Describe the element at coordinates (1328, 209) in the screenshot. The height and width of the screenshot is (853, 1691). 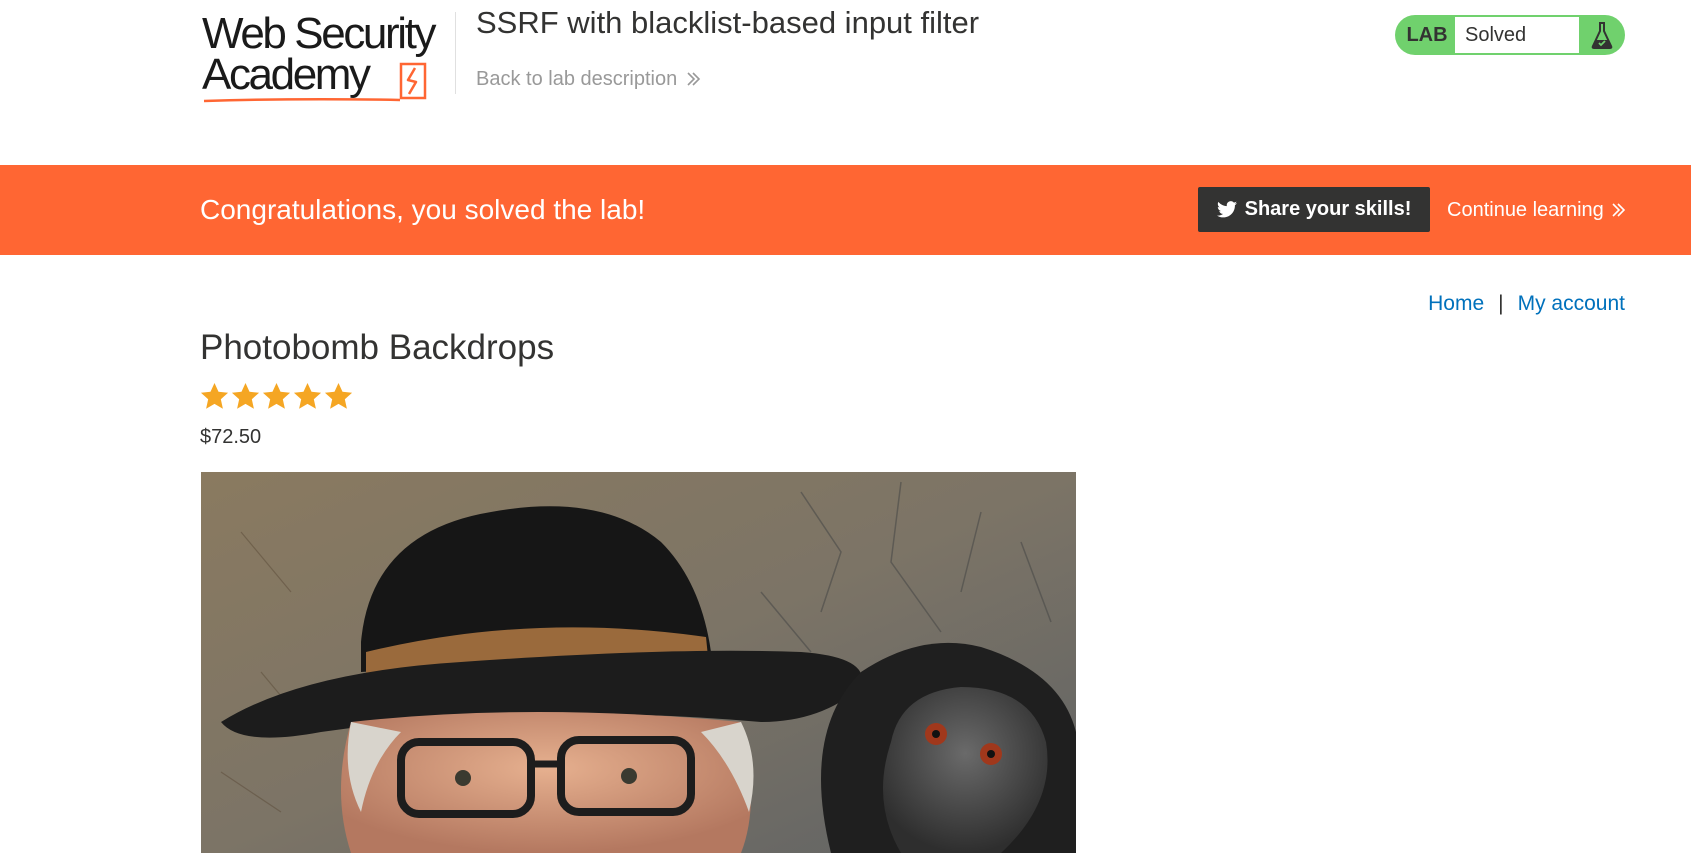
I see `share-button-label: Share your skills!` at that location.